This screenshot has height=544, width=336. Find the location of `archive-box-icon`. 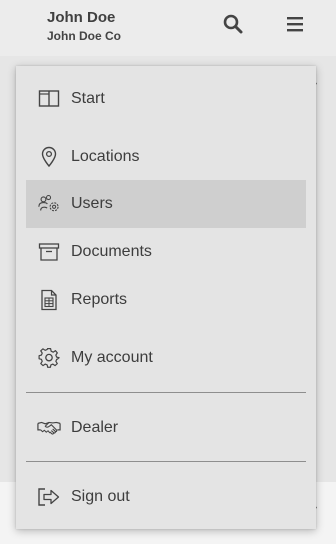

archive-box-icon is located at coordinates (49, 252).